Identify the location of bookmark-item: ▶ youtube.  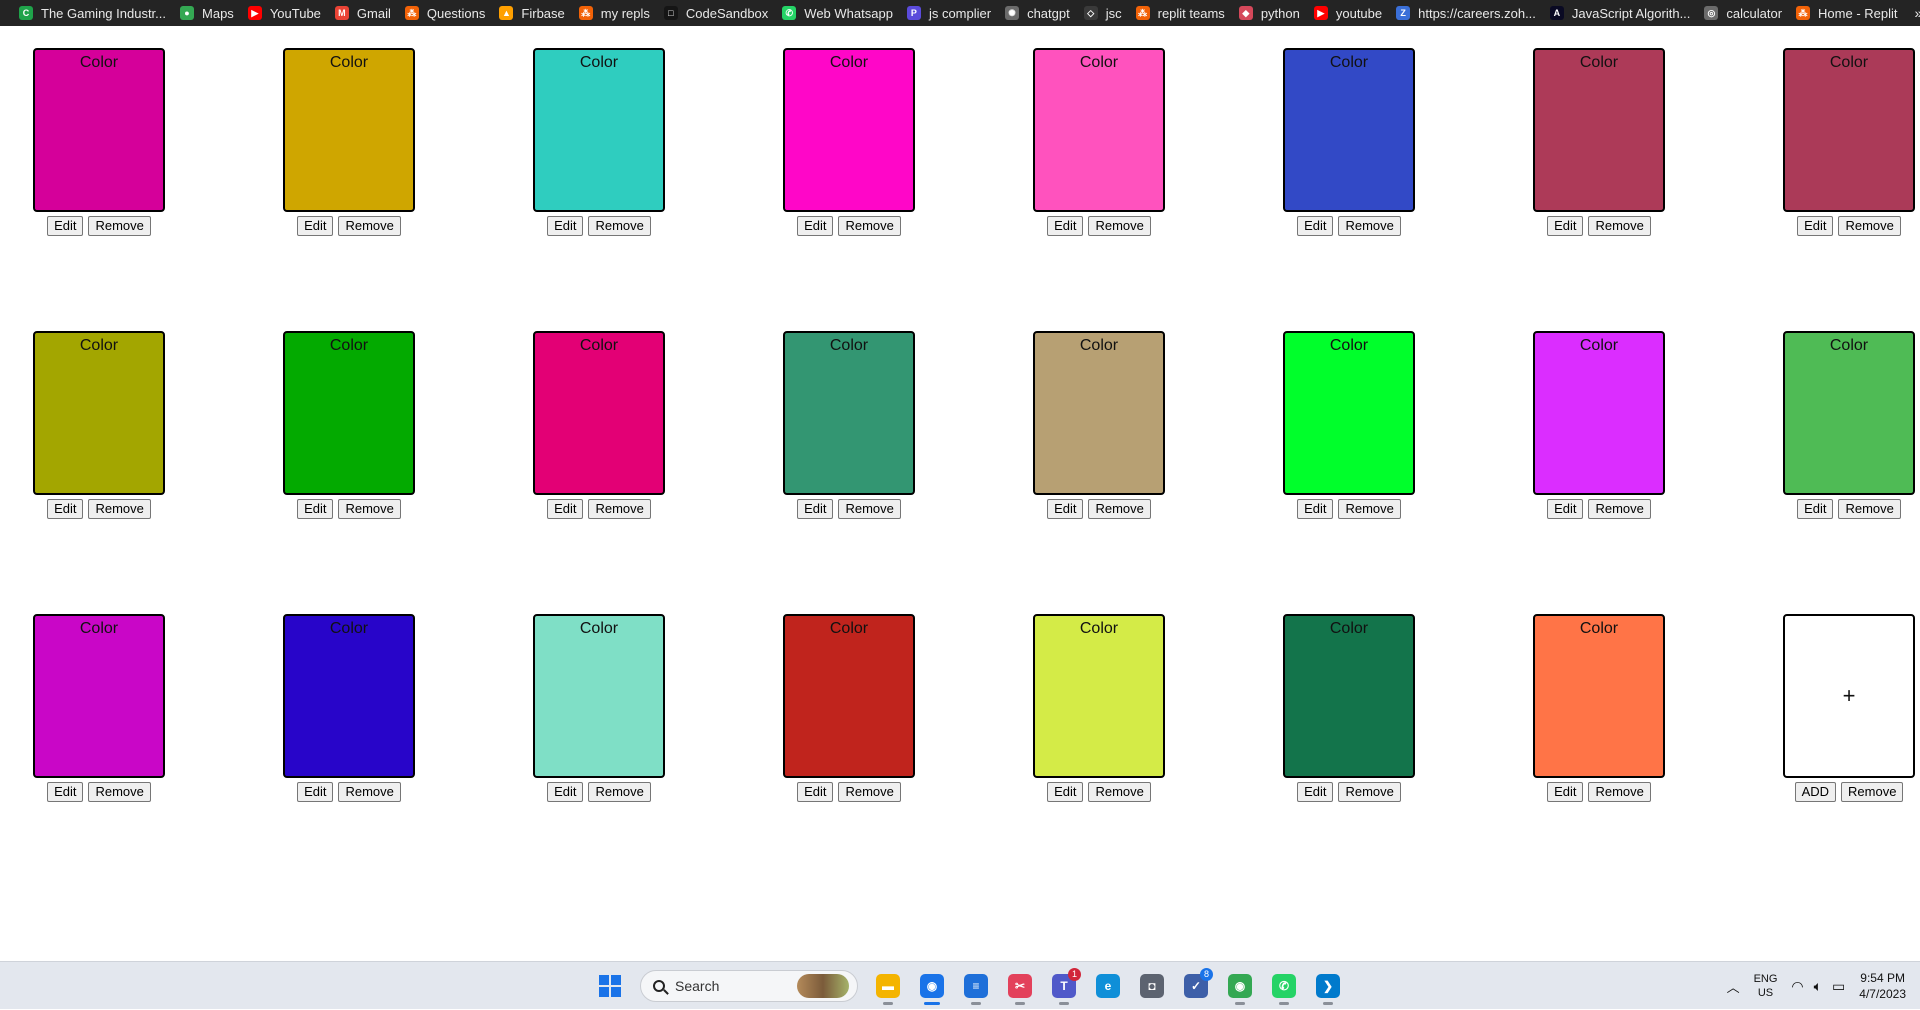
(1348, 13).